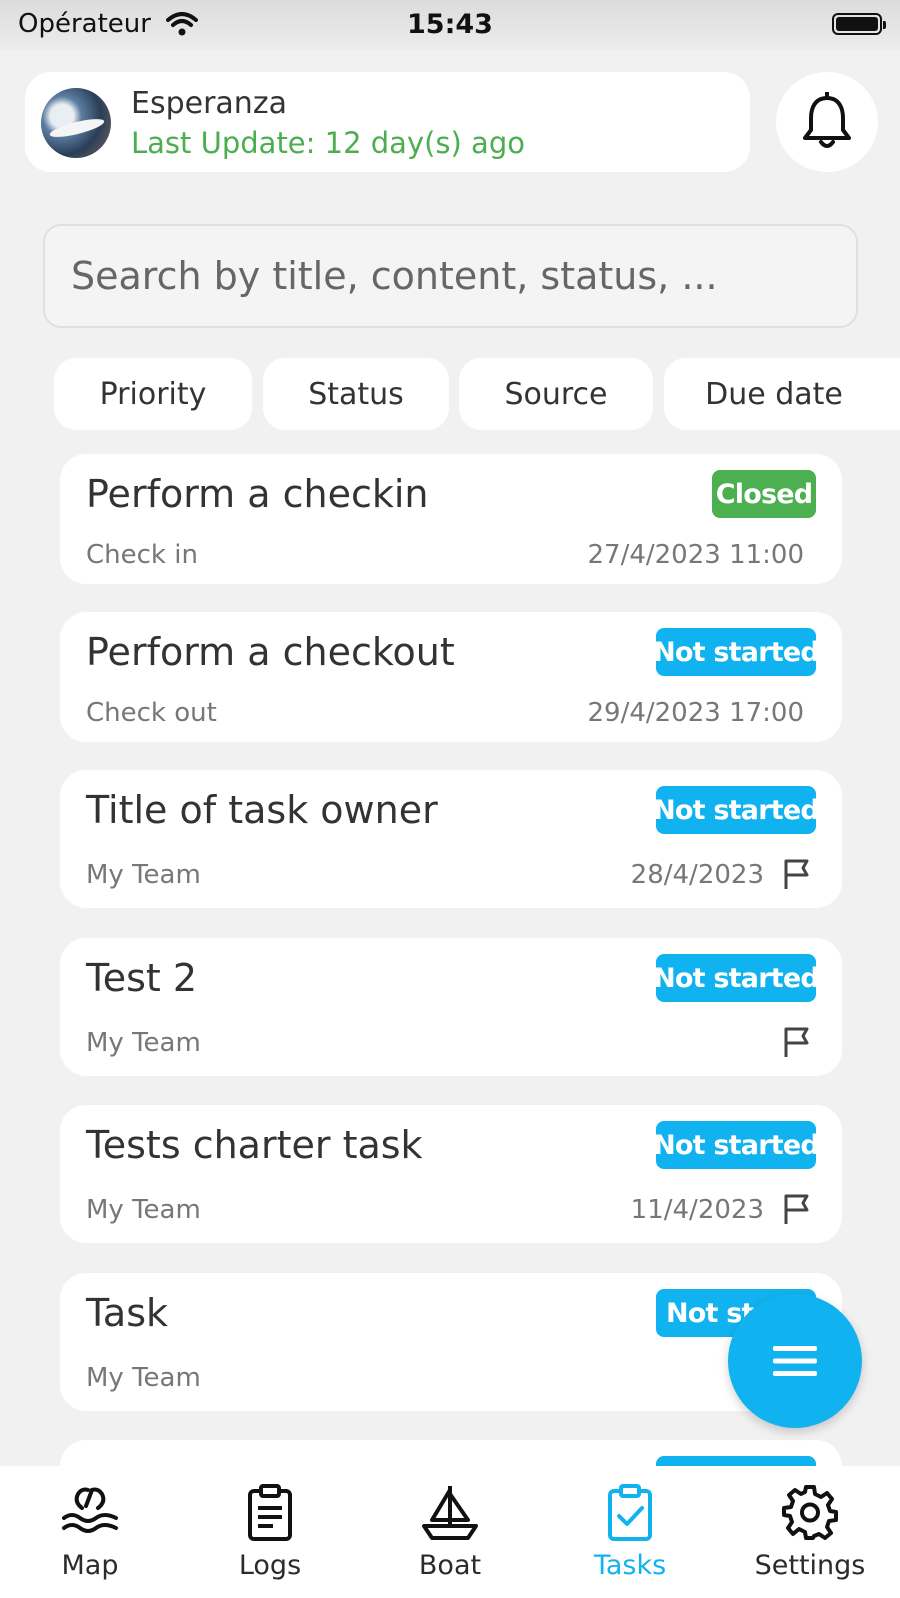  I want to click on search-input, so click(450, 276).